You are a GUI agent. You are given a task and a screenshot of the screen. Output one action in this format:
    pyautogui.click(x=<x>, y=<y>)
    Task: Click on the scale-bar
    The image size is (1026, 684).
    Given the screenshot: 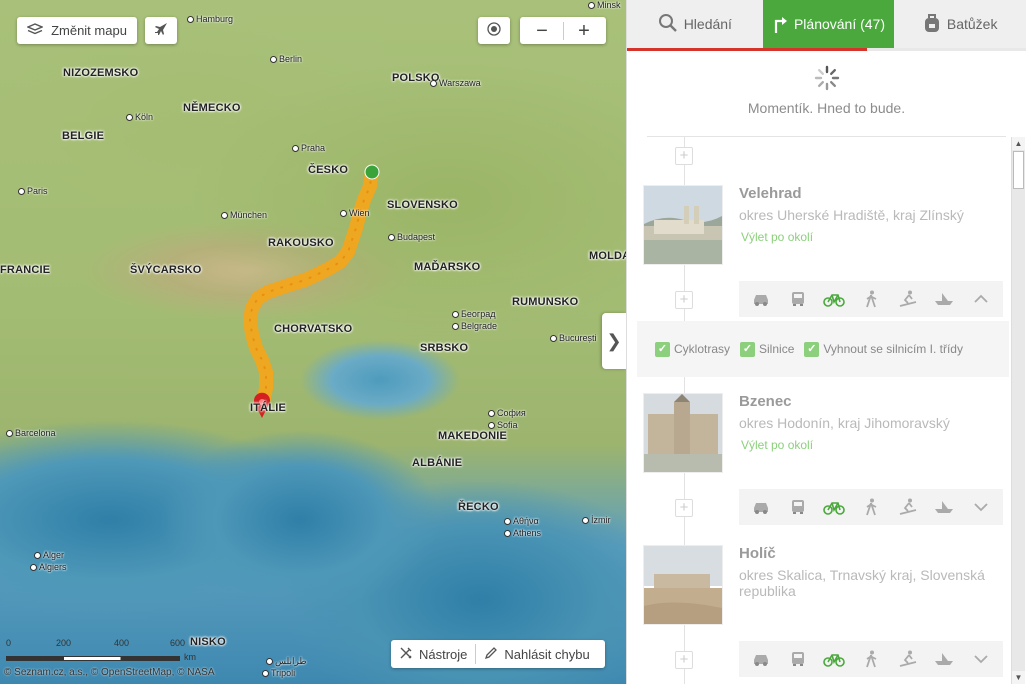 What is the action you would take?
    pyautogui.click(x=93, y=658)
    